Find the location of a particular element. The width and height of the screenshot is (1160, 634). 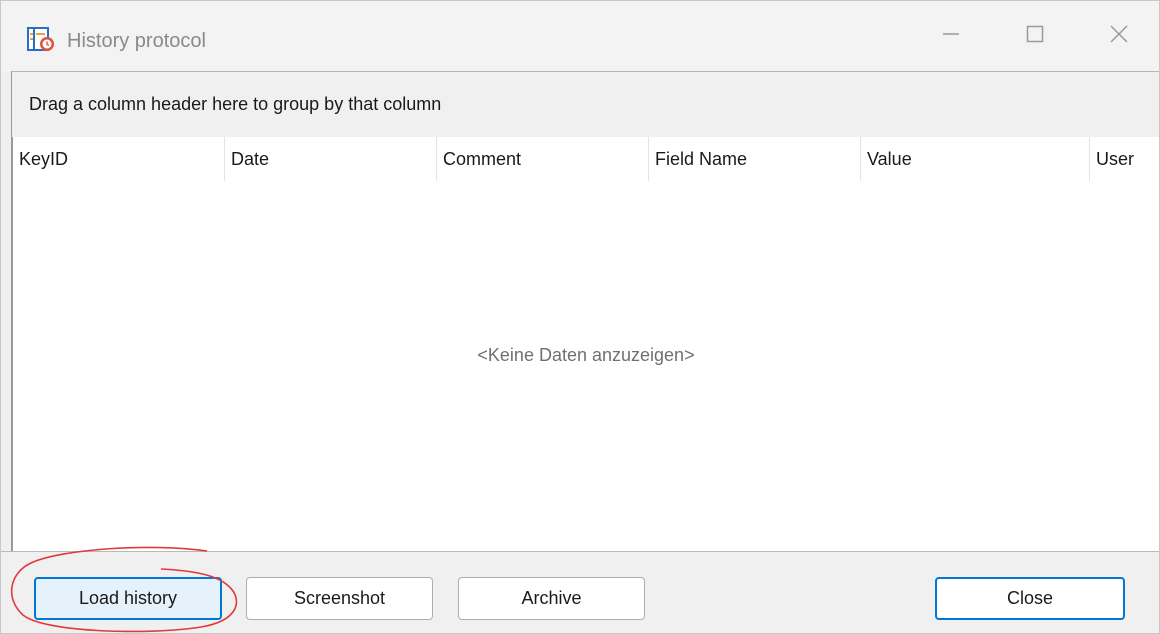

no-data-message: <Keine Daten anzuzeigen> is located at coordinates (586, 355).